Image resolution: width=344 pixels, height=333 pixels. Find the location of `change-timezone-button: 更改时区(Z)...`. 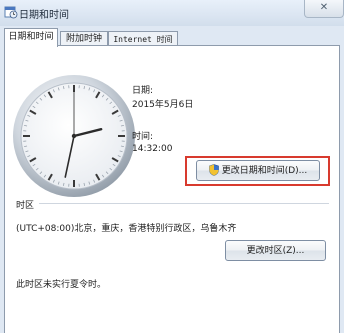

change-timezone-button: 更改时区(Z)... is located at coordinates (275, 250).